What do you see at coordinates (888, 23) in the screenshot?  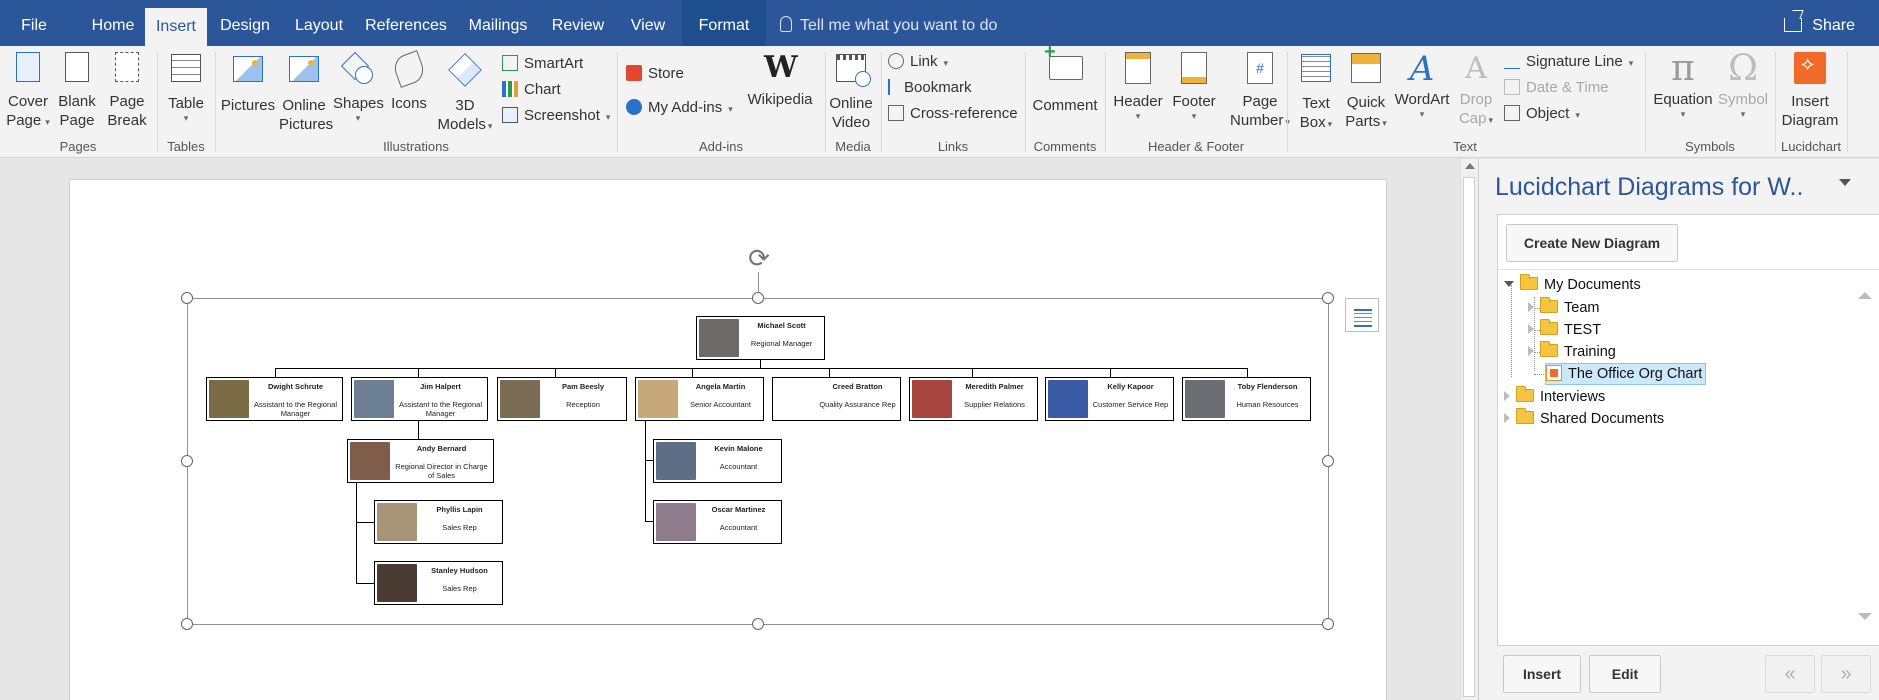 I see `tell-me-search: Tell me what you want to do` at bounding box center [888, 23].